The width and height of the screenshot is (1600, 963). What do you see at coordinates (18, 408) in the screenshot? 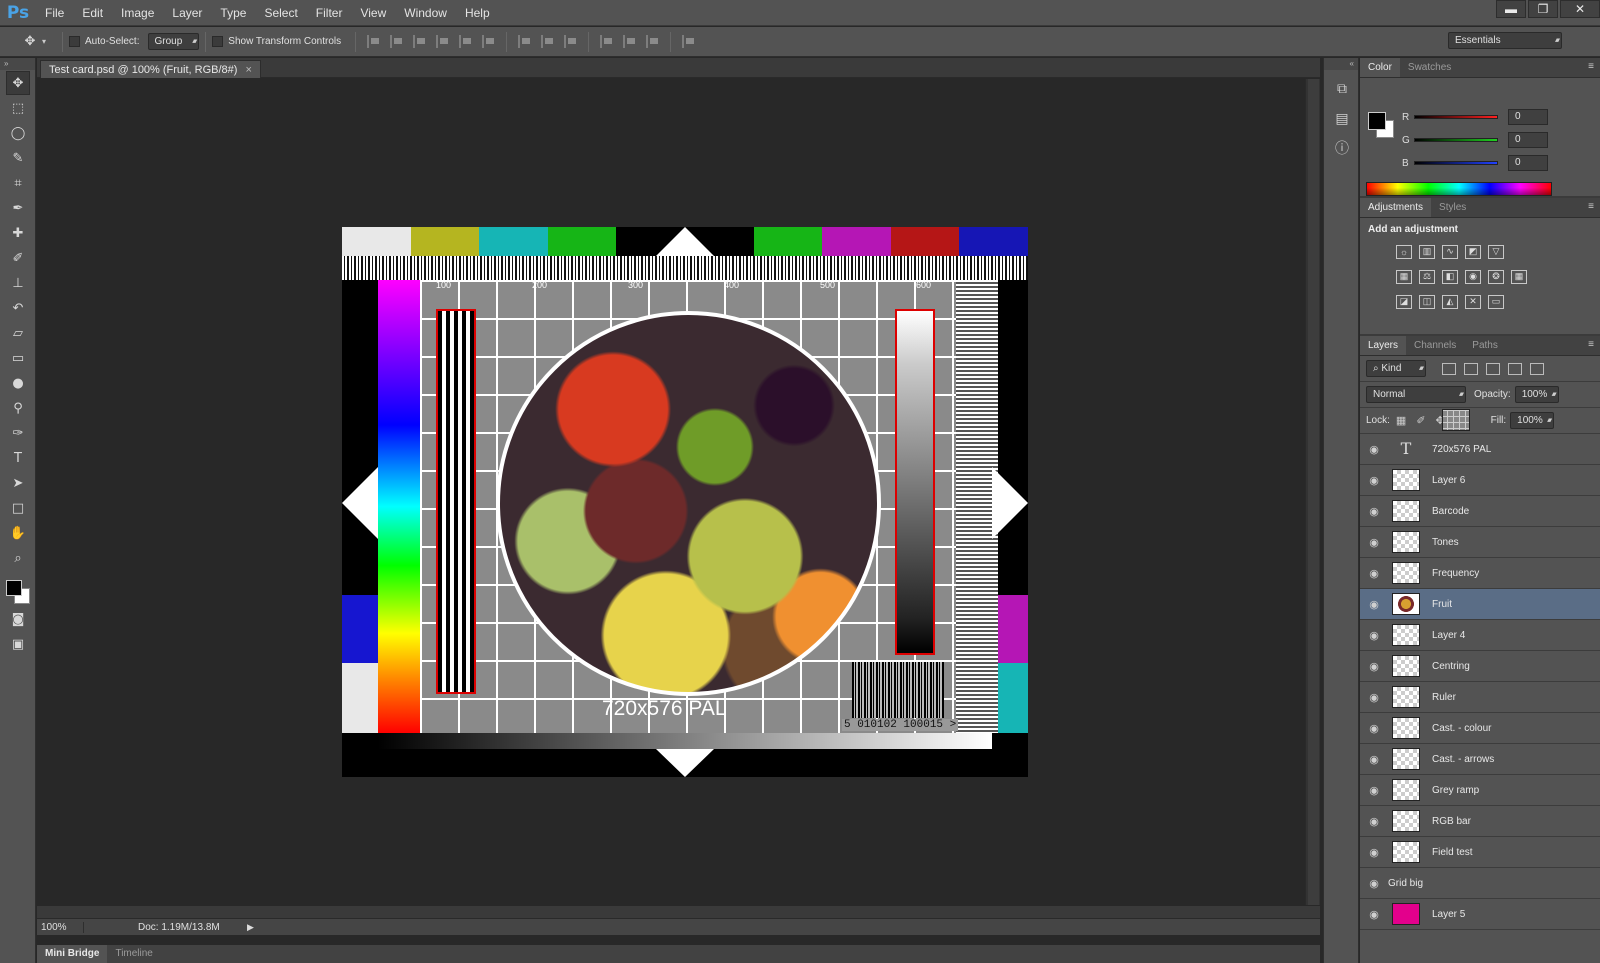
I see `dodge-tool-icon: ⚲` at bounding box center [18, 408].